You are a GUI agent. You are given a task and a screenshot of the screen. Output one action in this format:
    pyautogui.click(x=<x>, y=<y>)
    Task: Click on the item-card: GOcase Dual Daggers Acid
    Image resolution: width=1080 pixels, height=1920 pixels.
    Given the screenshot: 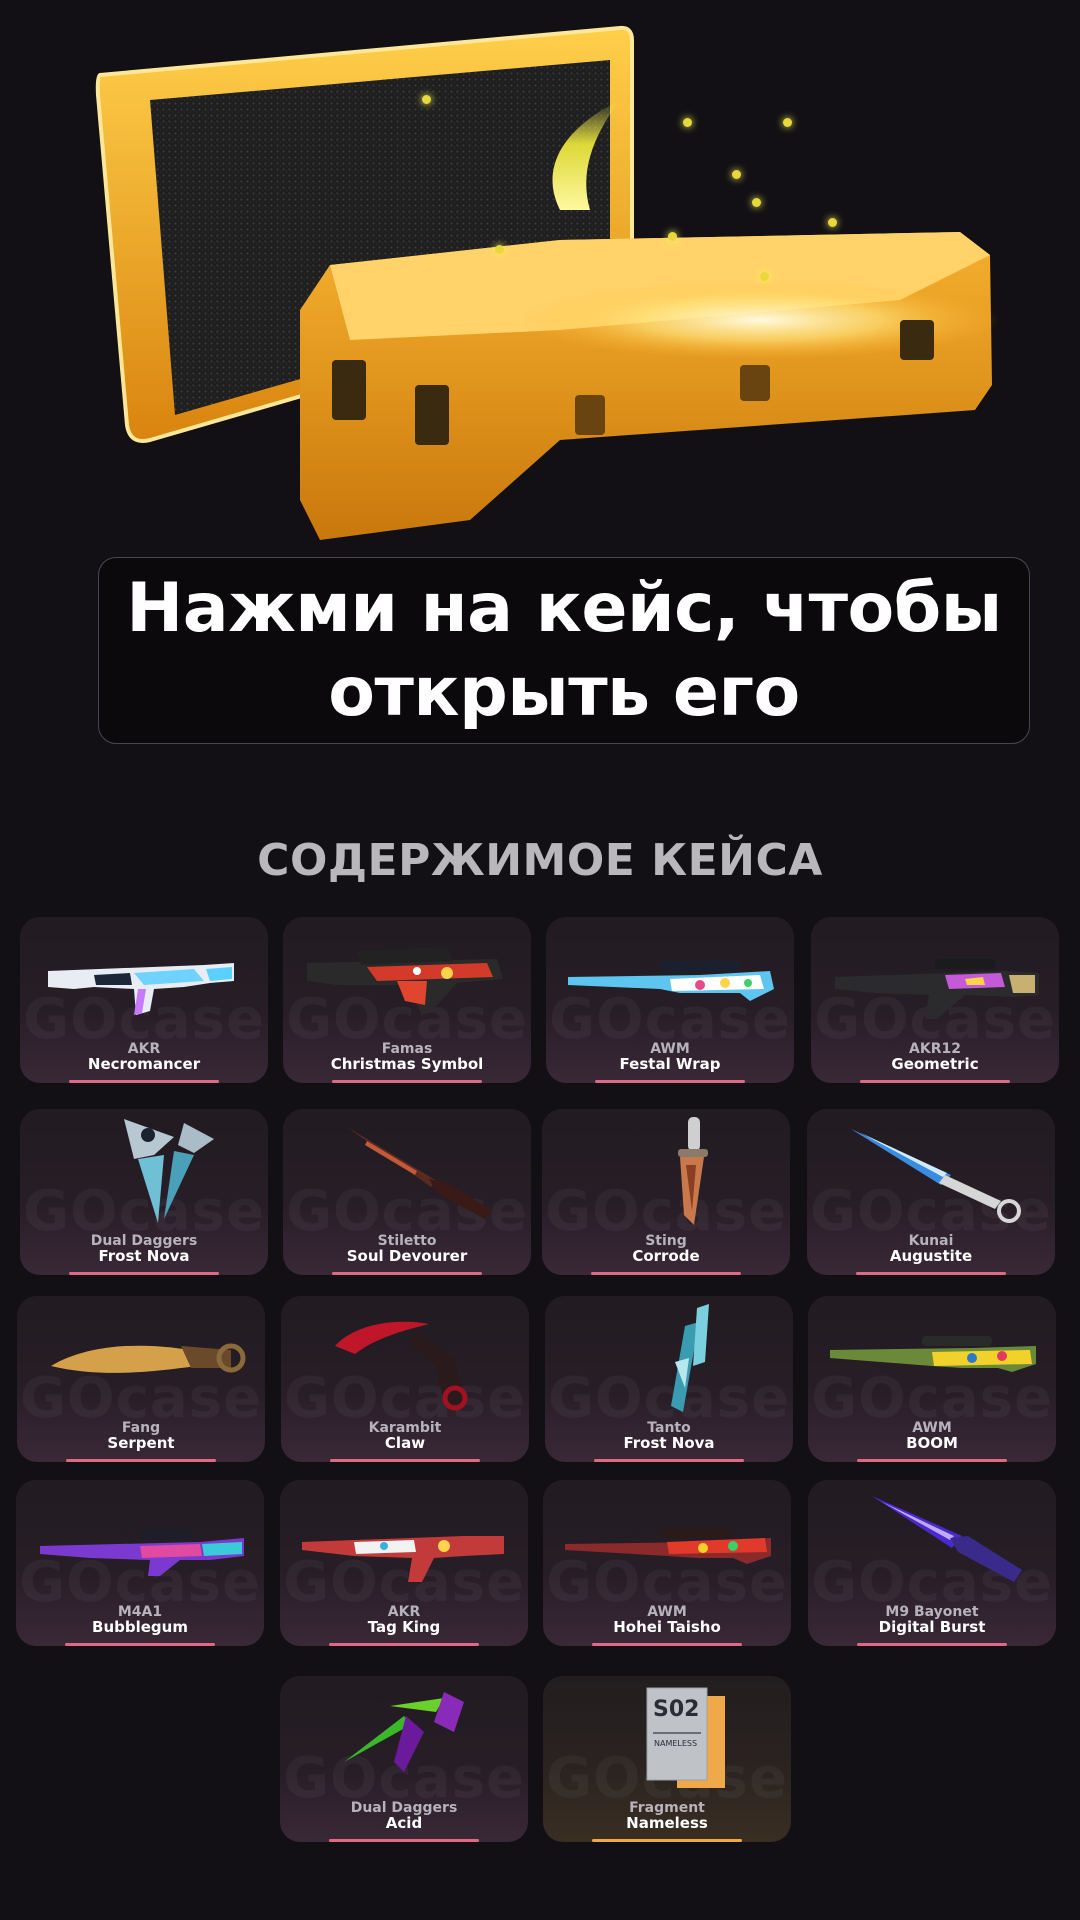 What is the action you would take?
    pyautogui.click(x=404, y=1759)
    